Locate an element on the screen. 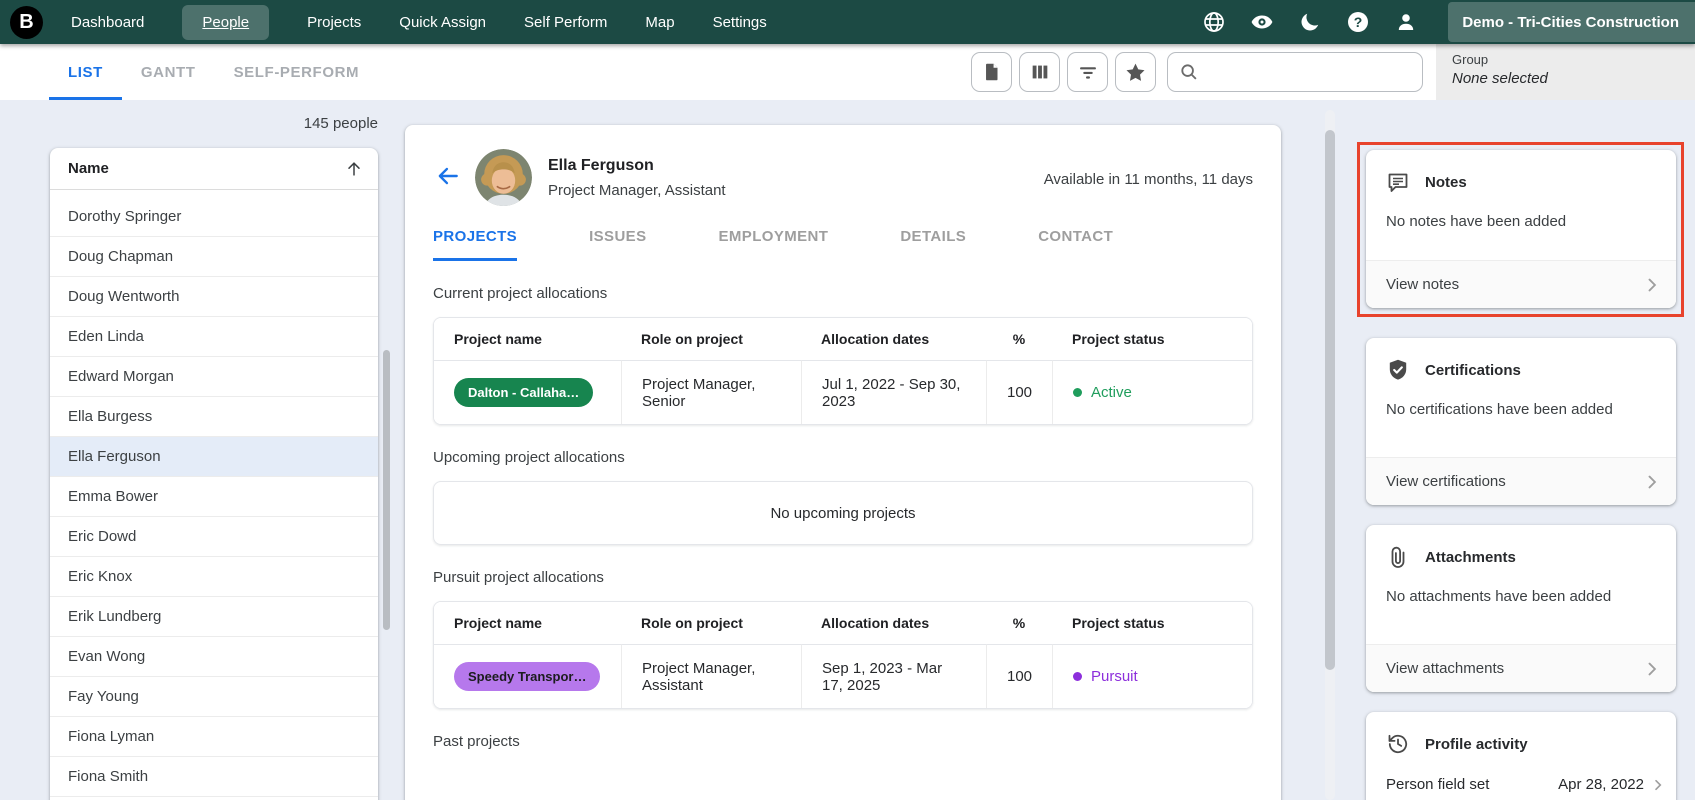 The height and width of the screenshot is (800, 1695). organization-selector: Demo - Tri-Cities Construction is located at coordinates (1571, 22).